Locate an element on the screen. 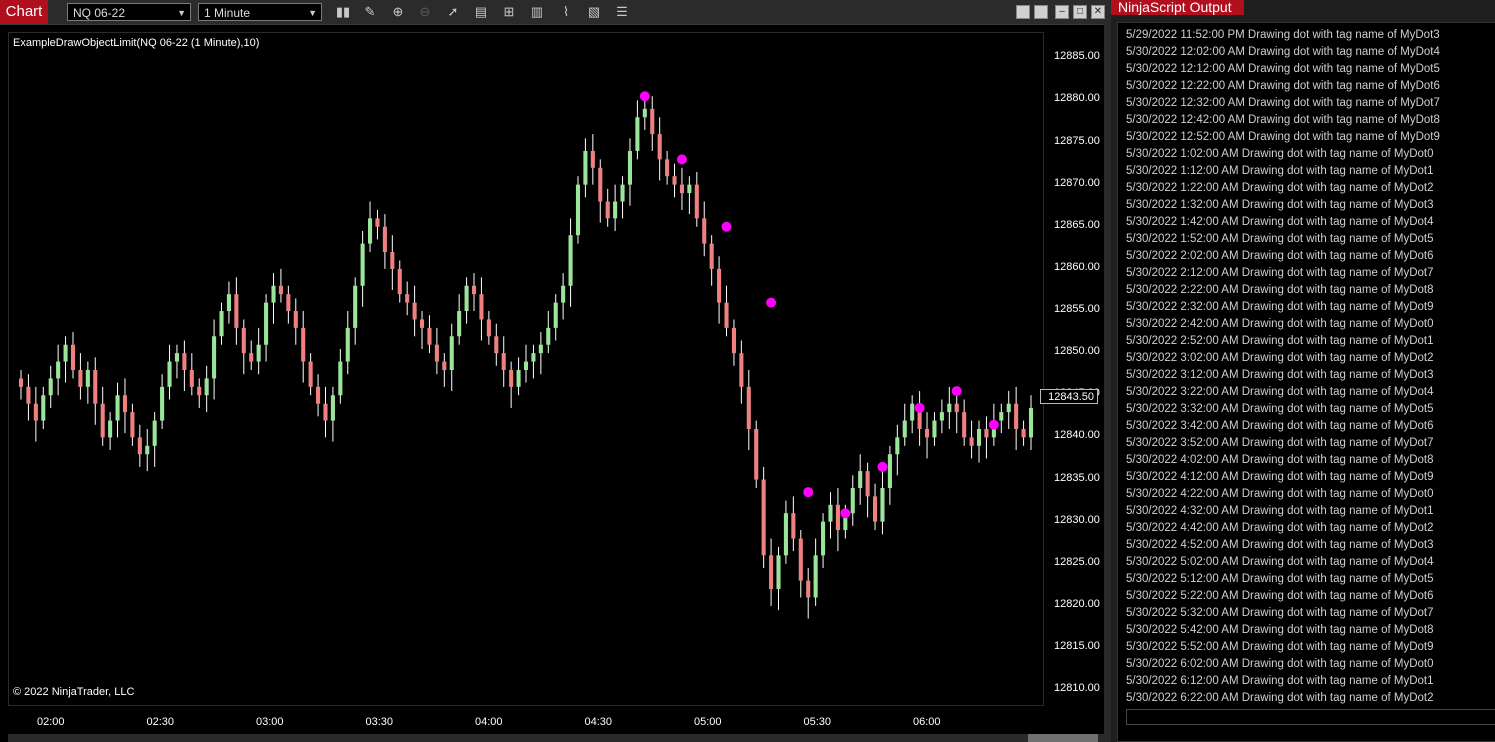 The height and width of the screenshot is (742, 1495). indicators-icon: ⊞ is located at coordinates (509, 12).